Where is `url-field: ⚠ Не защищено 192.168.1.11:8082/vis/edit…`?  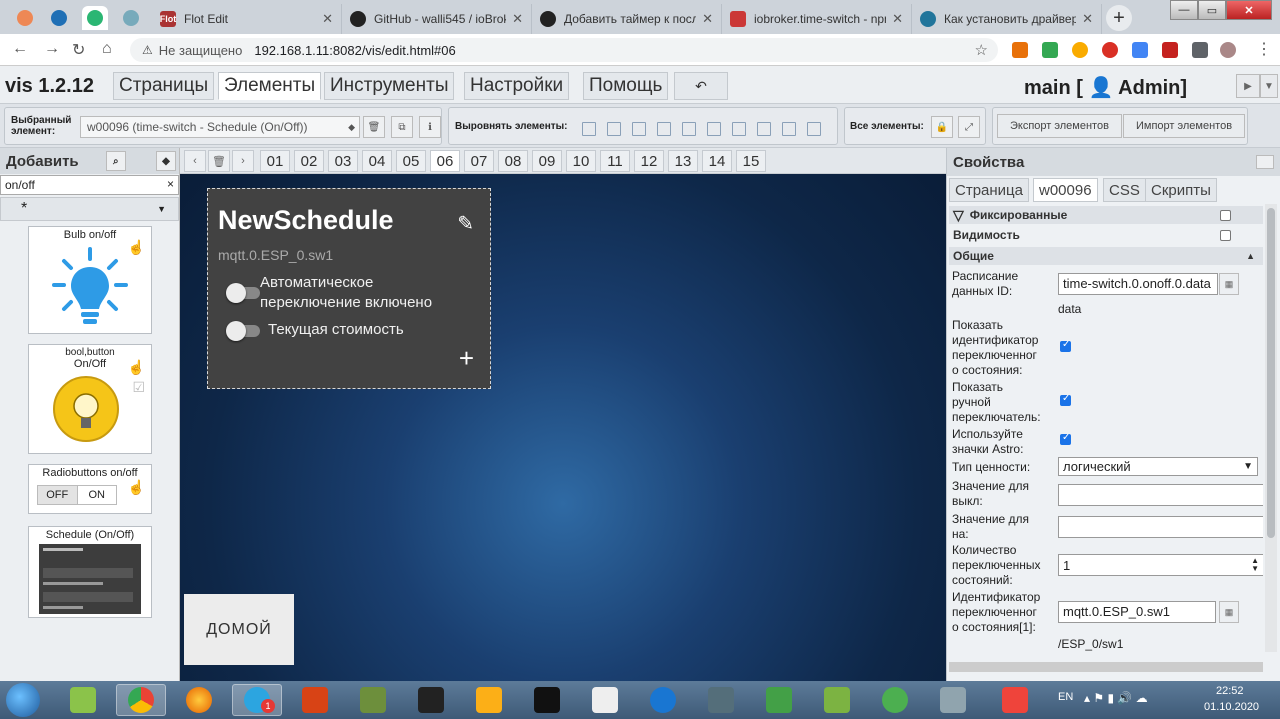
url-field: ⚠ Не защищено 192.168.1.11:8082/vis/edit… is located at coordinates (564, 50).